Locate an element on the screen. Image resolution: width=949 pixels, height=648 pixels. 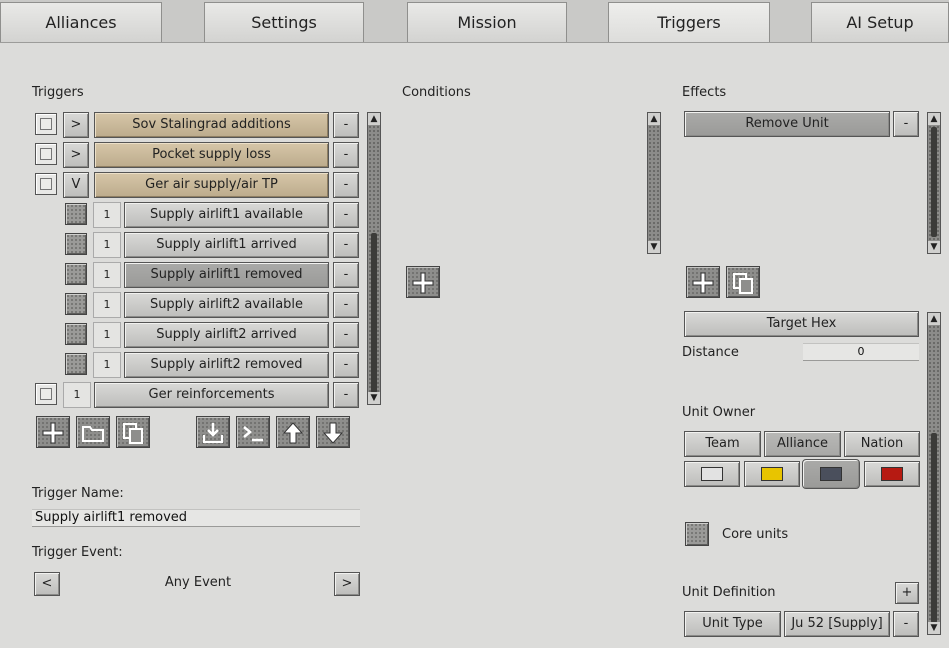
trigger-name-button: Ger air supply/air TP is located at coordinates (211, 185).